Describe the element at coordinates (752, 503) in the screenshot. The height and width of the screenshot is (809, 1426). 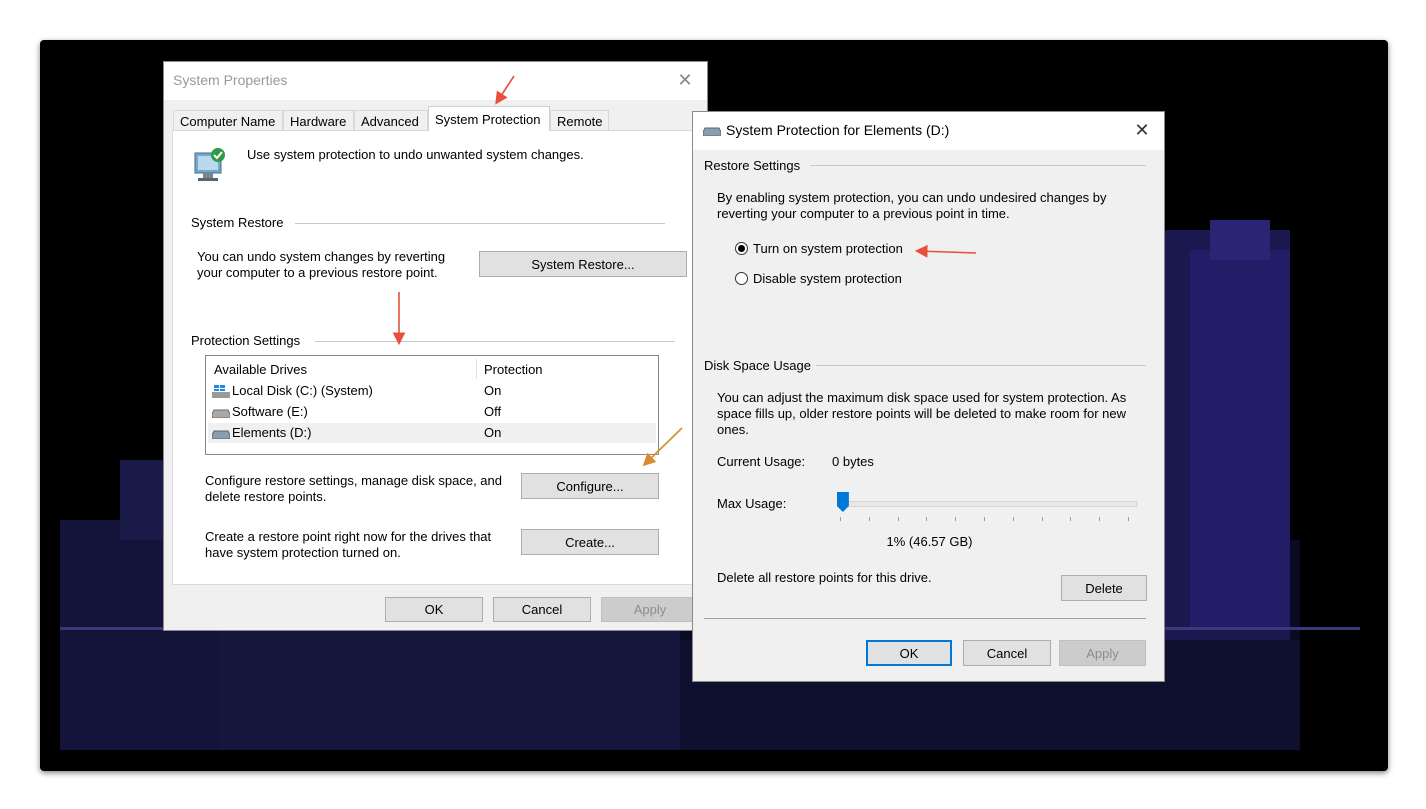
I see `max-usage-label: Max Usage:` at that location.